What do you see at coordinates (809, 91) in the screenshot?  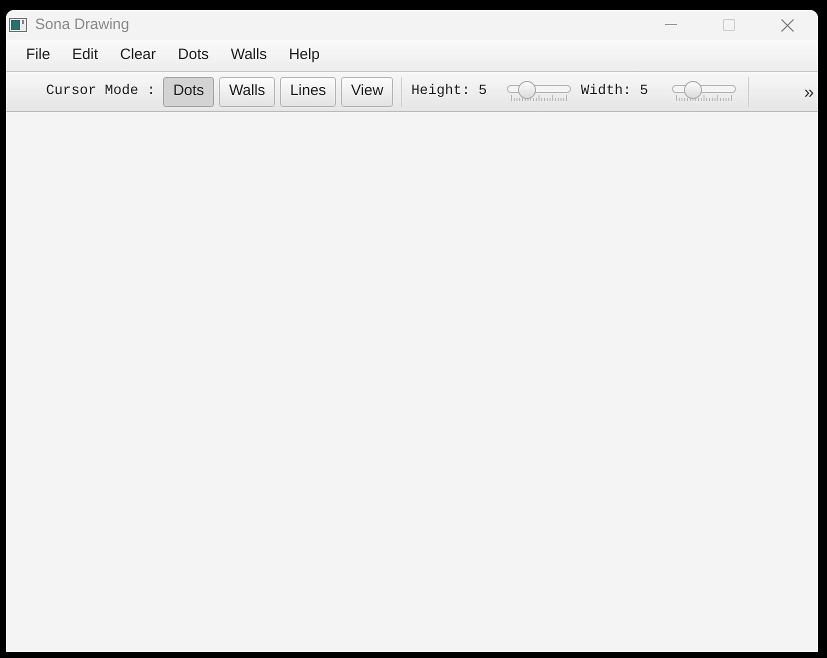 I see `overflow-button: »` at bounding box center [809, 91].